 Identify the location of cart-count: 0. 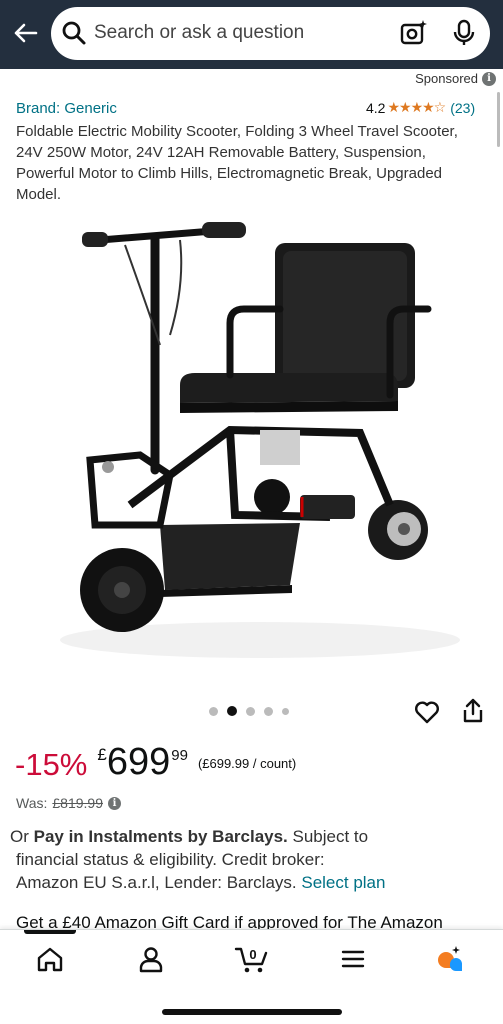
(252, 954).